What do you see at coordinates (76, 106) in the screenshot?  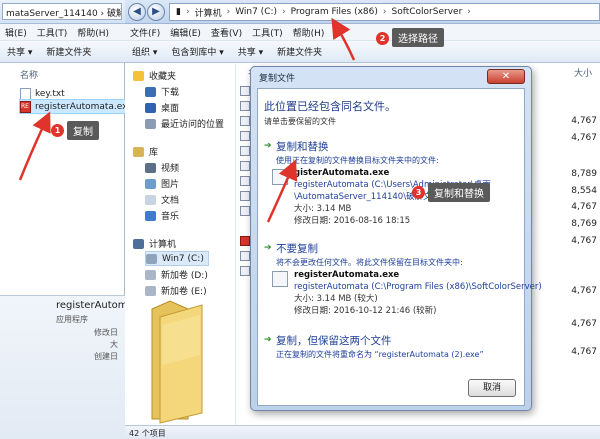 I see `file-row-register-automata: registerAutomata.exe` at bounding box center [76, 106].